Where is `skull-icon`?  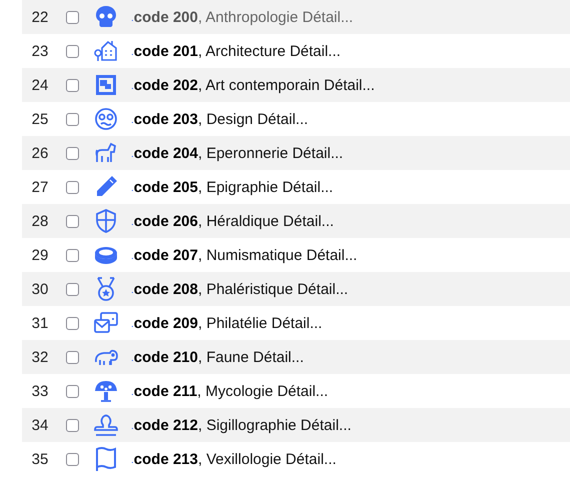 skull-icon is located at coordinates (106, 17).